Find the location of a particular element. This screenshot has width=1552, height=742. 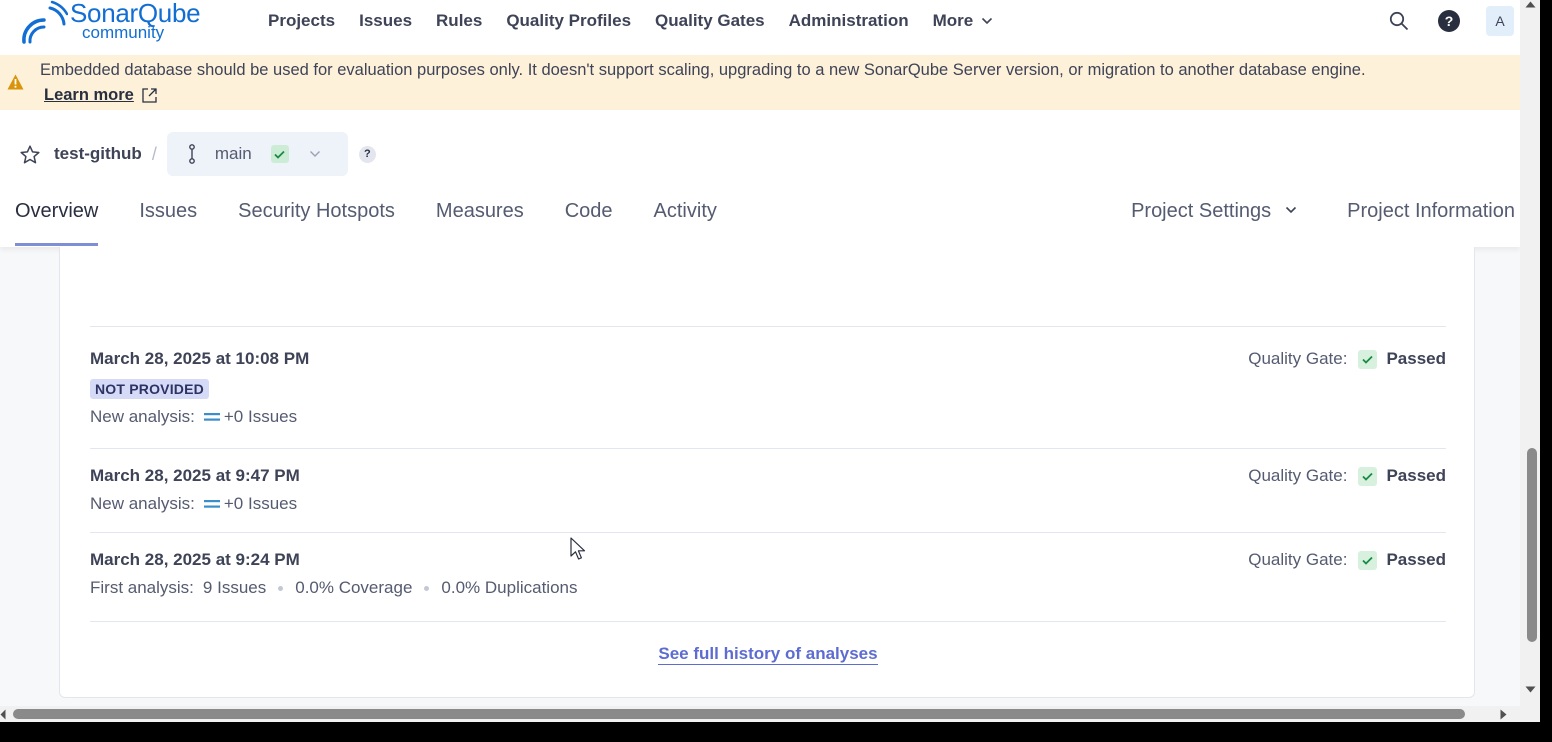

scroll-up-arrow-icon is located at coordinates (1530, 4).